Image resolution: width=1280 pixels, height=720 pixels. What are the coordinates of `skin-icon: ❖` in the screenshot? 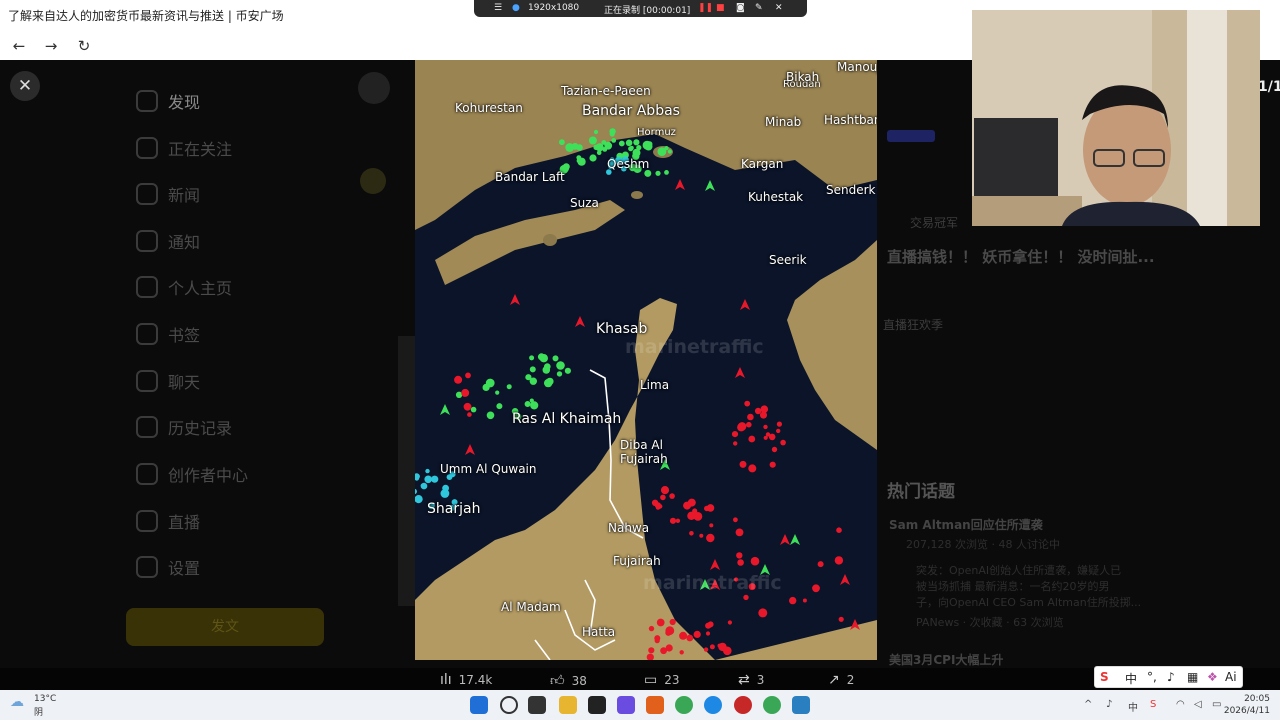 It's located at (1212, 677).